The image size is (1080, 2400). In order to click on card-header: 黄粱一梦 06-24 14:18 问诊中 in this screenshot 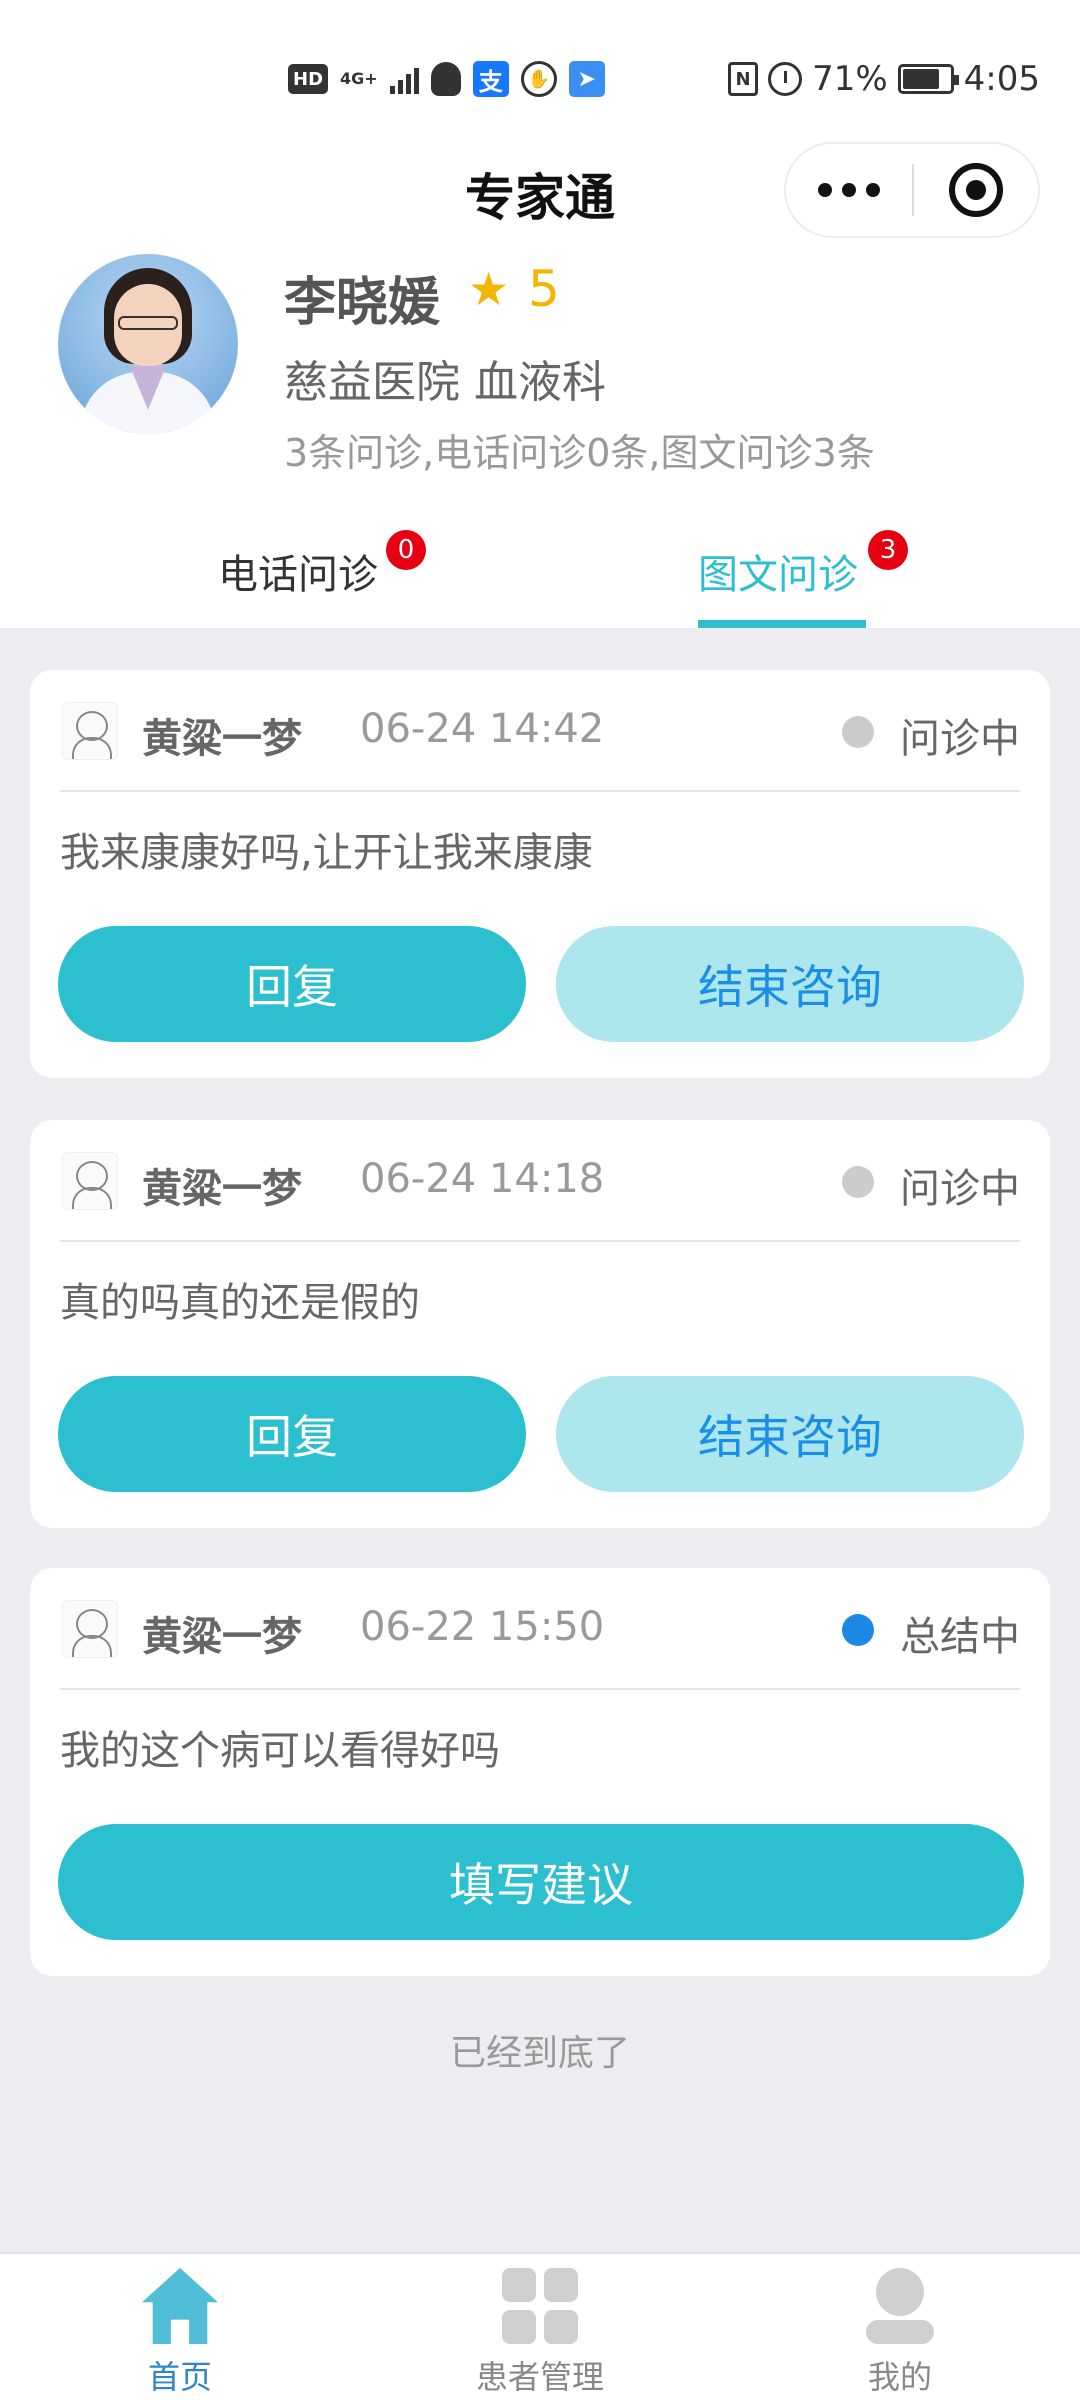, I will do `click(540, 1181)`.